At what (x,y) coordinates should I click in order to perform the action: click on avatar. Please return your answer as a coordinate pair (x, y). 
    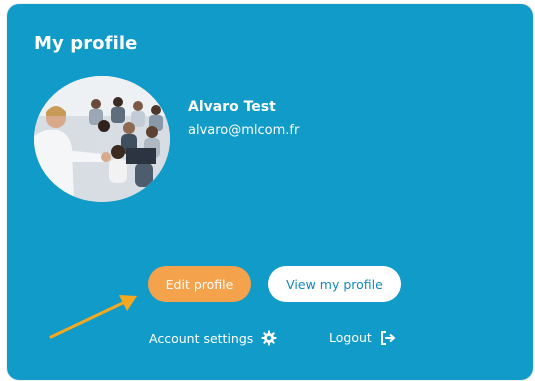
    Looking at the image, I should click on (102, 139).